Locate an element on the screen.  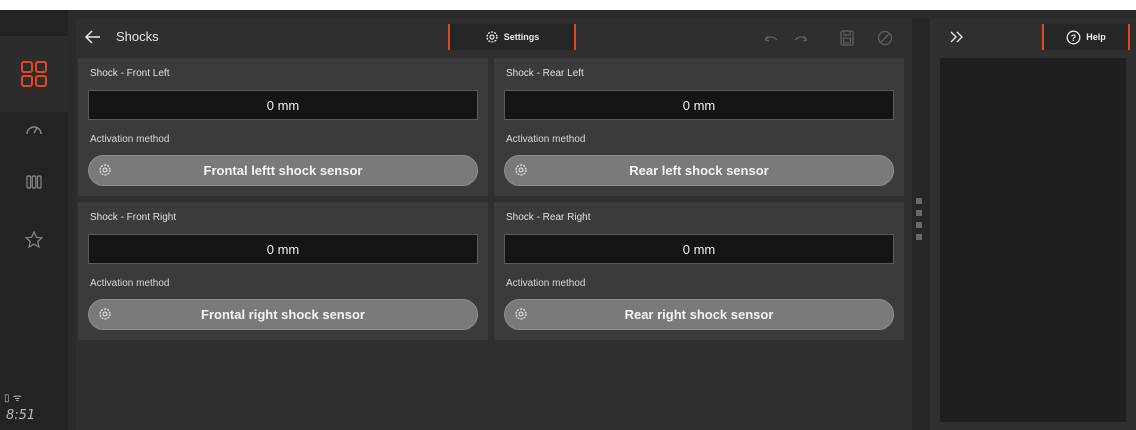
help-circle-icon: ? is located at coordinates (1073, 37).